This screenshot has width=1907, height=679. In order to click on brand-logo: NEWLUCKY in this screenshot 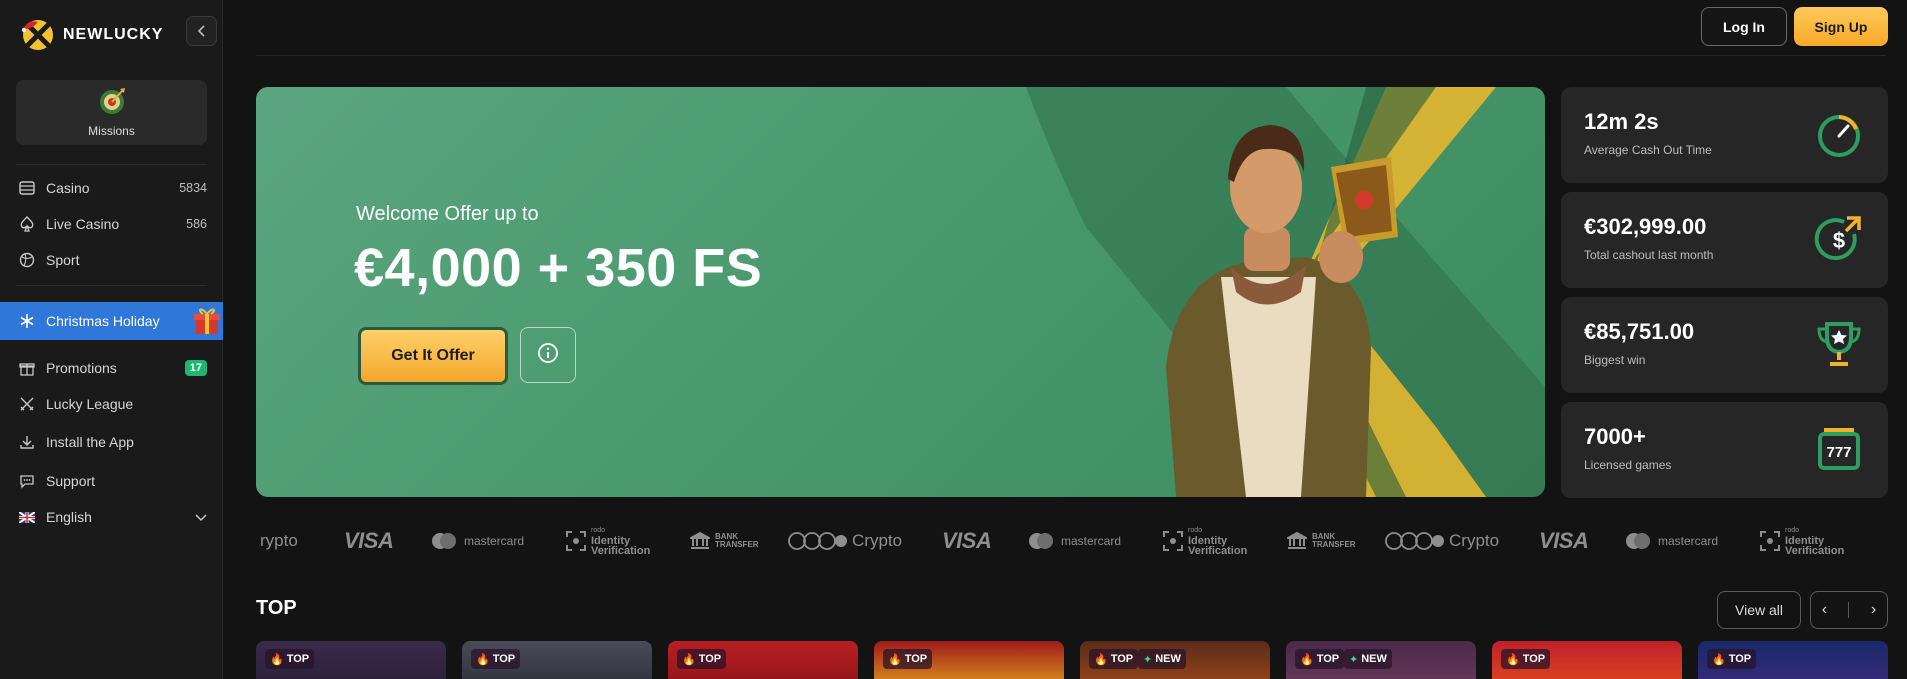, I will do `click(92, 35)`.